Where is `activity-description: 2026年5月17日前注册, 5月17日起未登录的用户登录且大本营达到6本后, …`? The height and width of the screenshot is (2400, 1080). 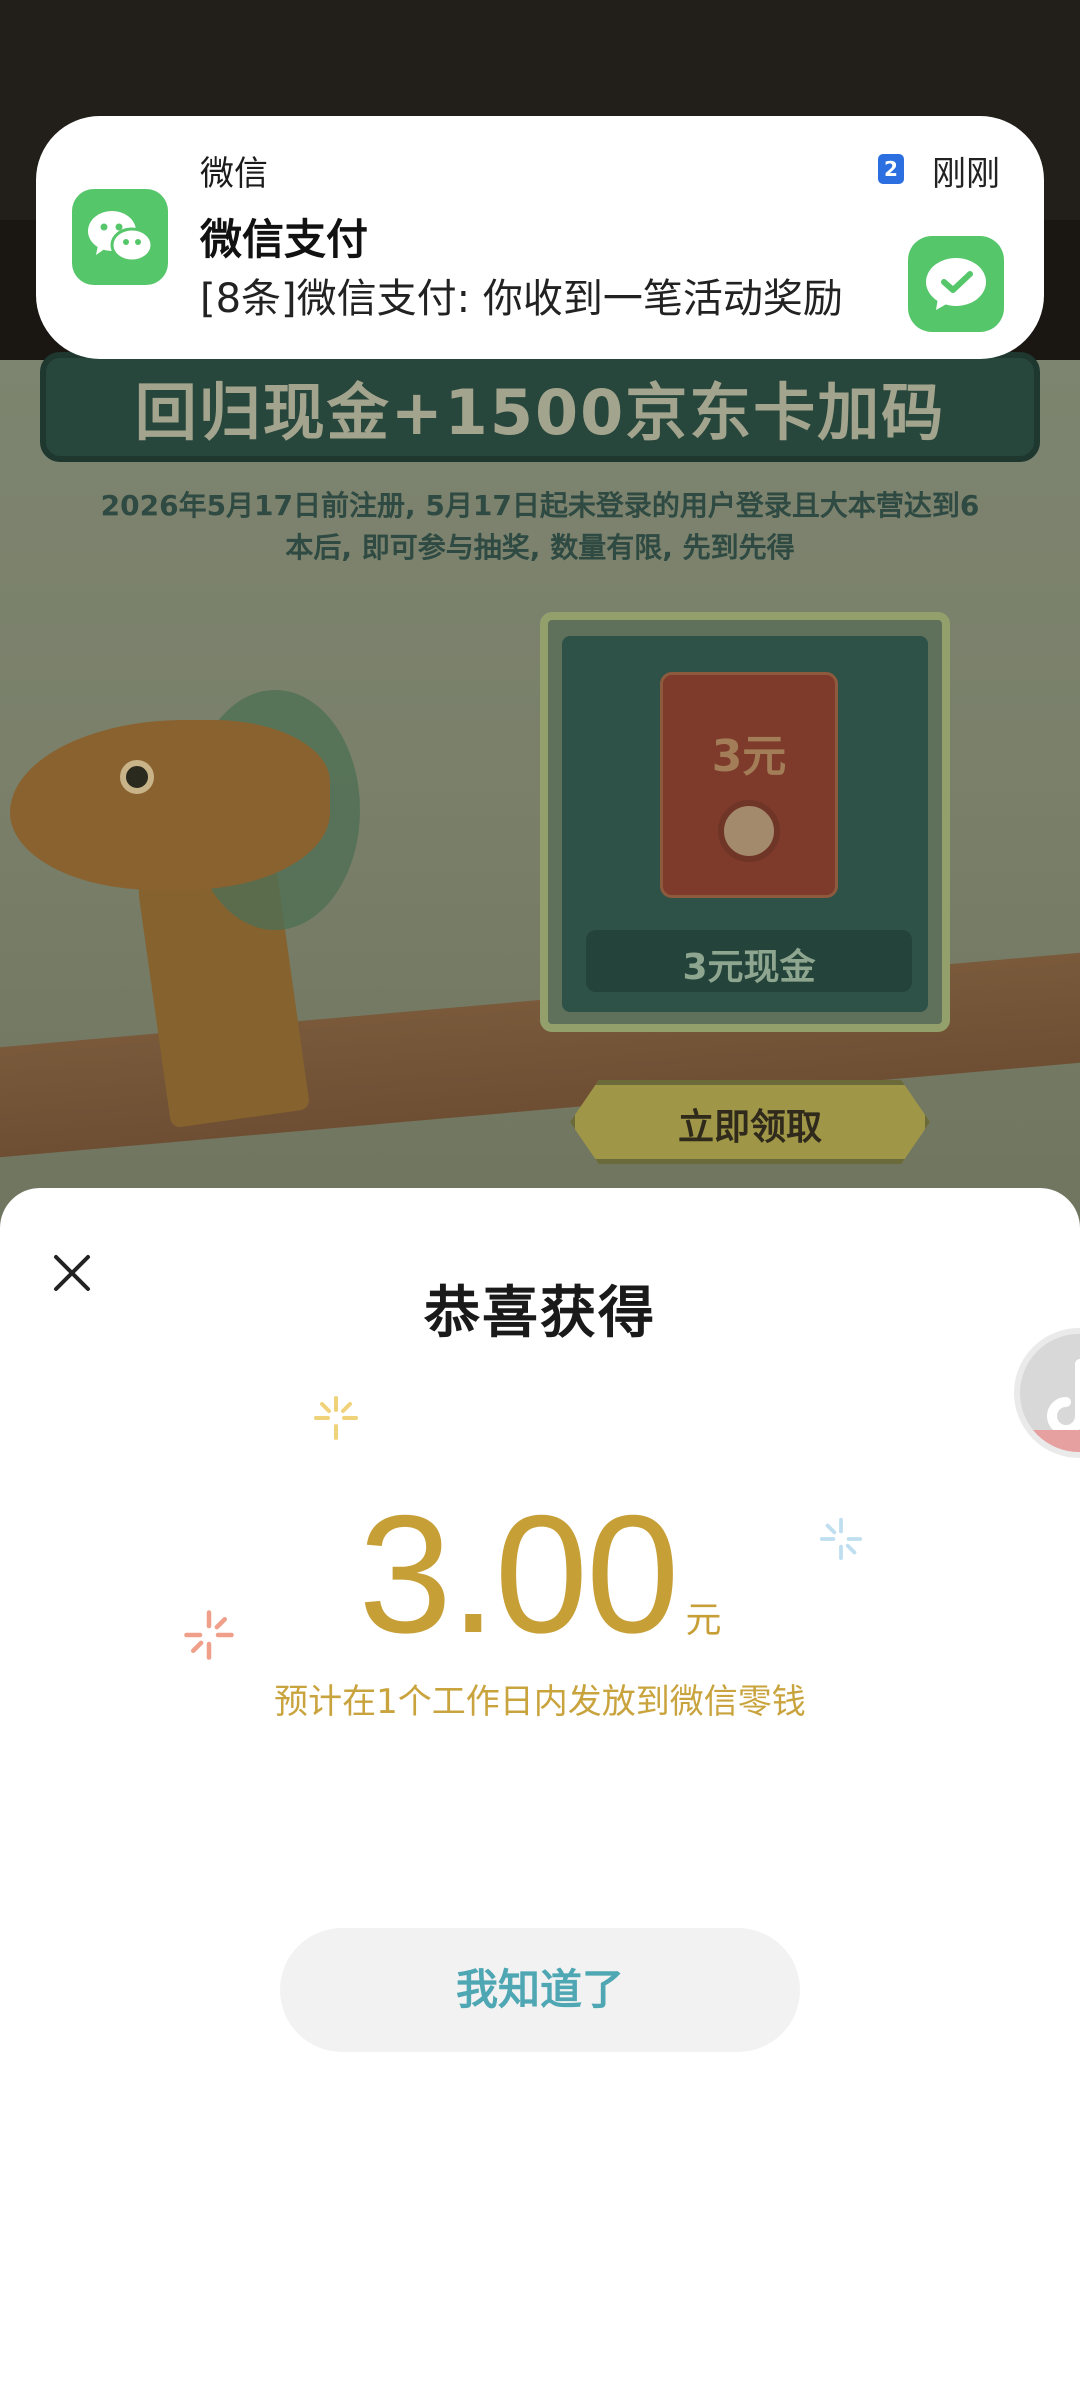
activity-description: 2026年5月17日前注册, 5月17日起未登录的用户登录且大本营达到6本后, … is located at coordinates (540, 526).